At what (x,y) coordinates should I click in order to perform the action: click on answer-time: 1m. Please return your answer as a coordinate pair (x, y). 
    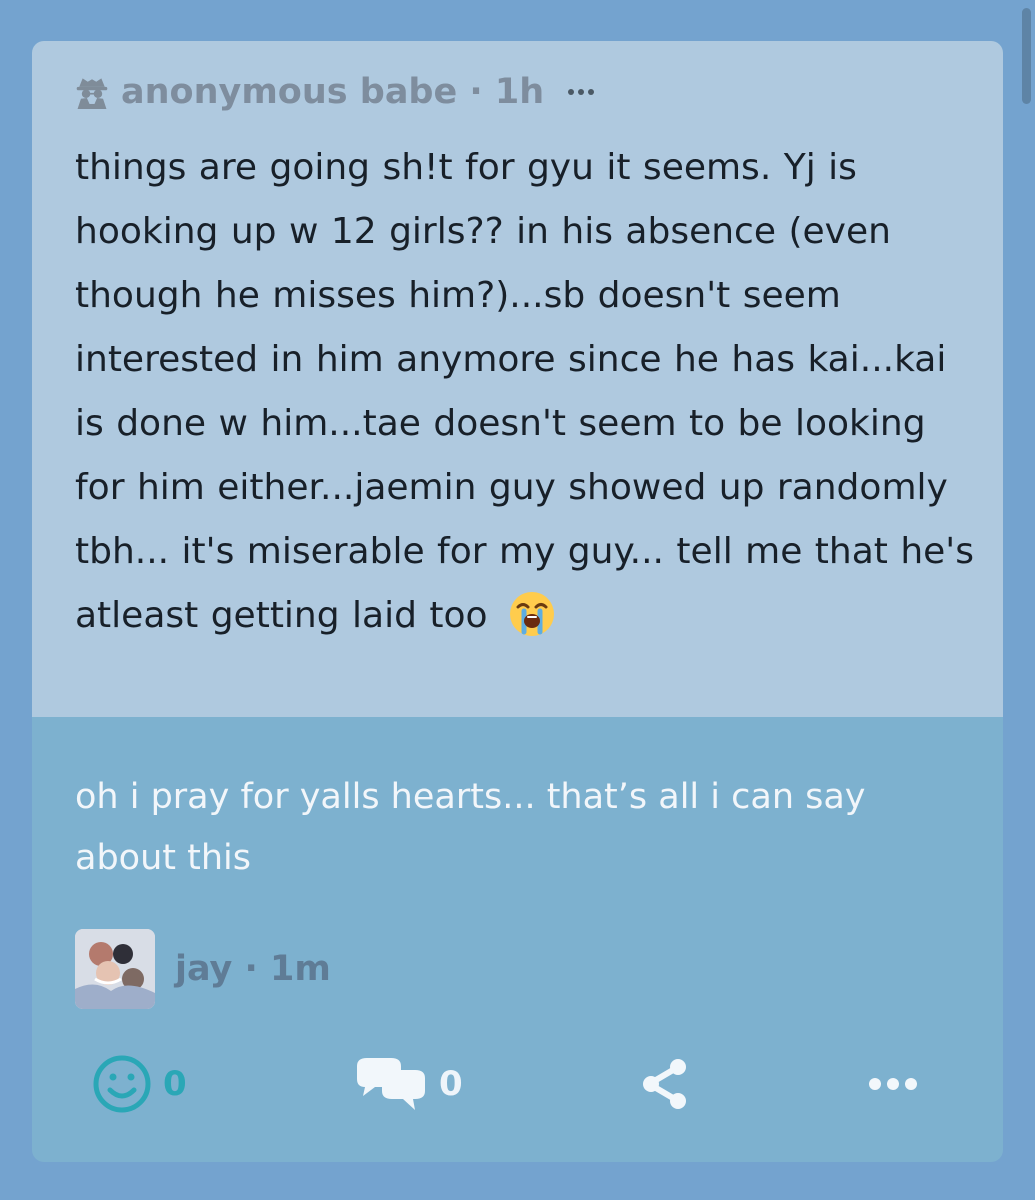
    Looking at the image, I should click on (300, 969).